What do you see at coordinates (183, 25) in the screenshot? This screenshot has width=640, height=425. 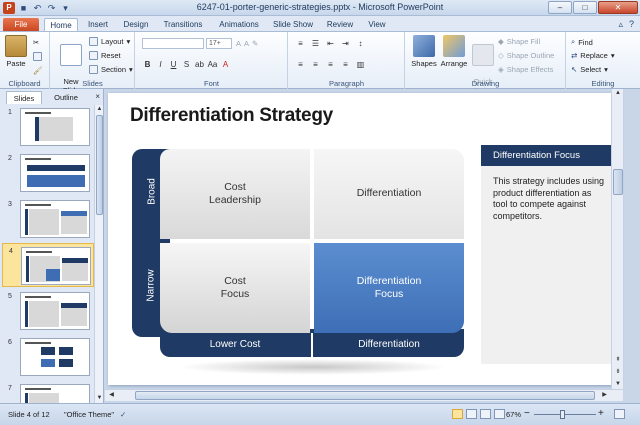 I see `tab-transitions: Transitions` at bounding box center [183, 25].